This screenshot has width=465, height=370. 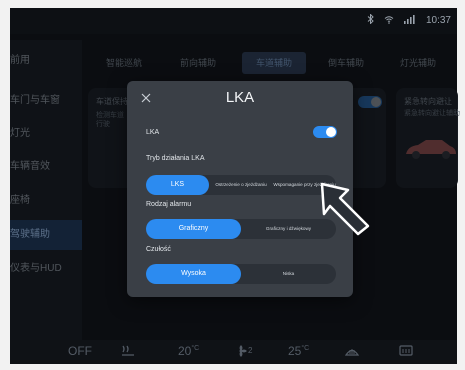 I want to click on fan-icon, so click(x=243, y=351).